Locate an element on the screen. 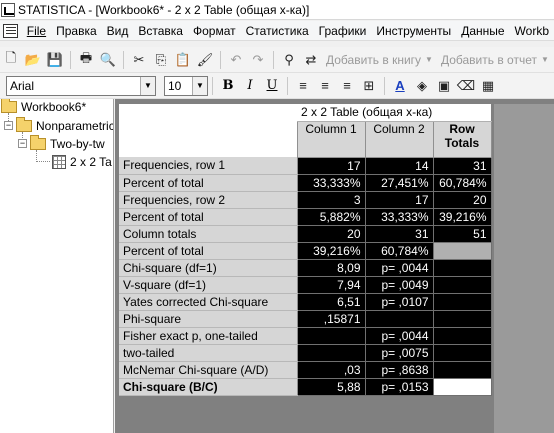 The image size is (554, 433). open-folder-icon: 📂 is located at coordinates (33, 60).